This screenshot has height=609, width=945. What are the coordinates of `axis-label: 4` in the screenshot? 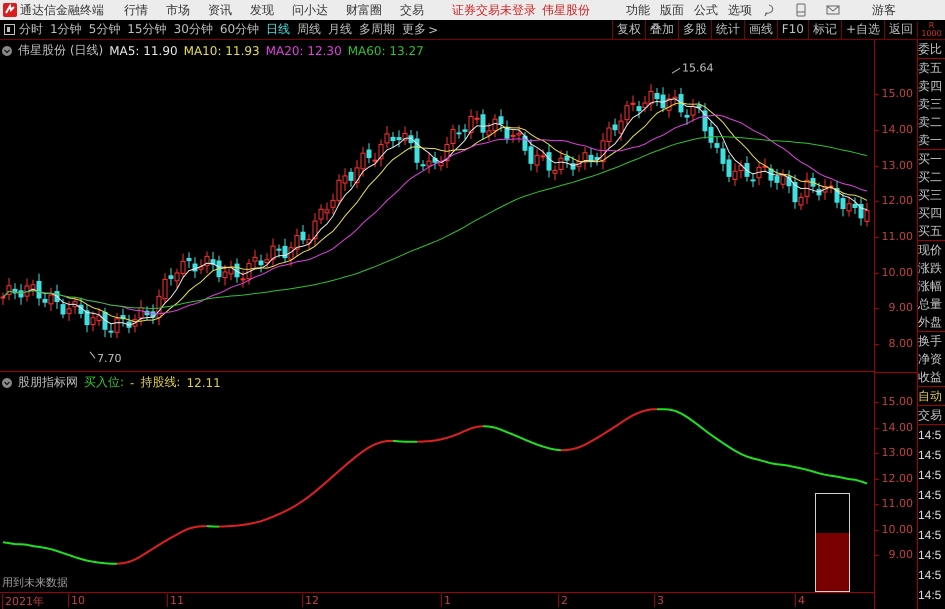 It's located at (800, 600).